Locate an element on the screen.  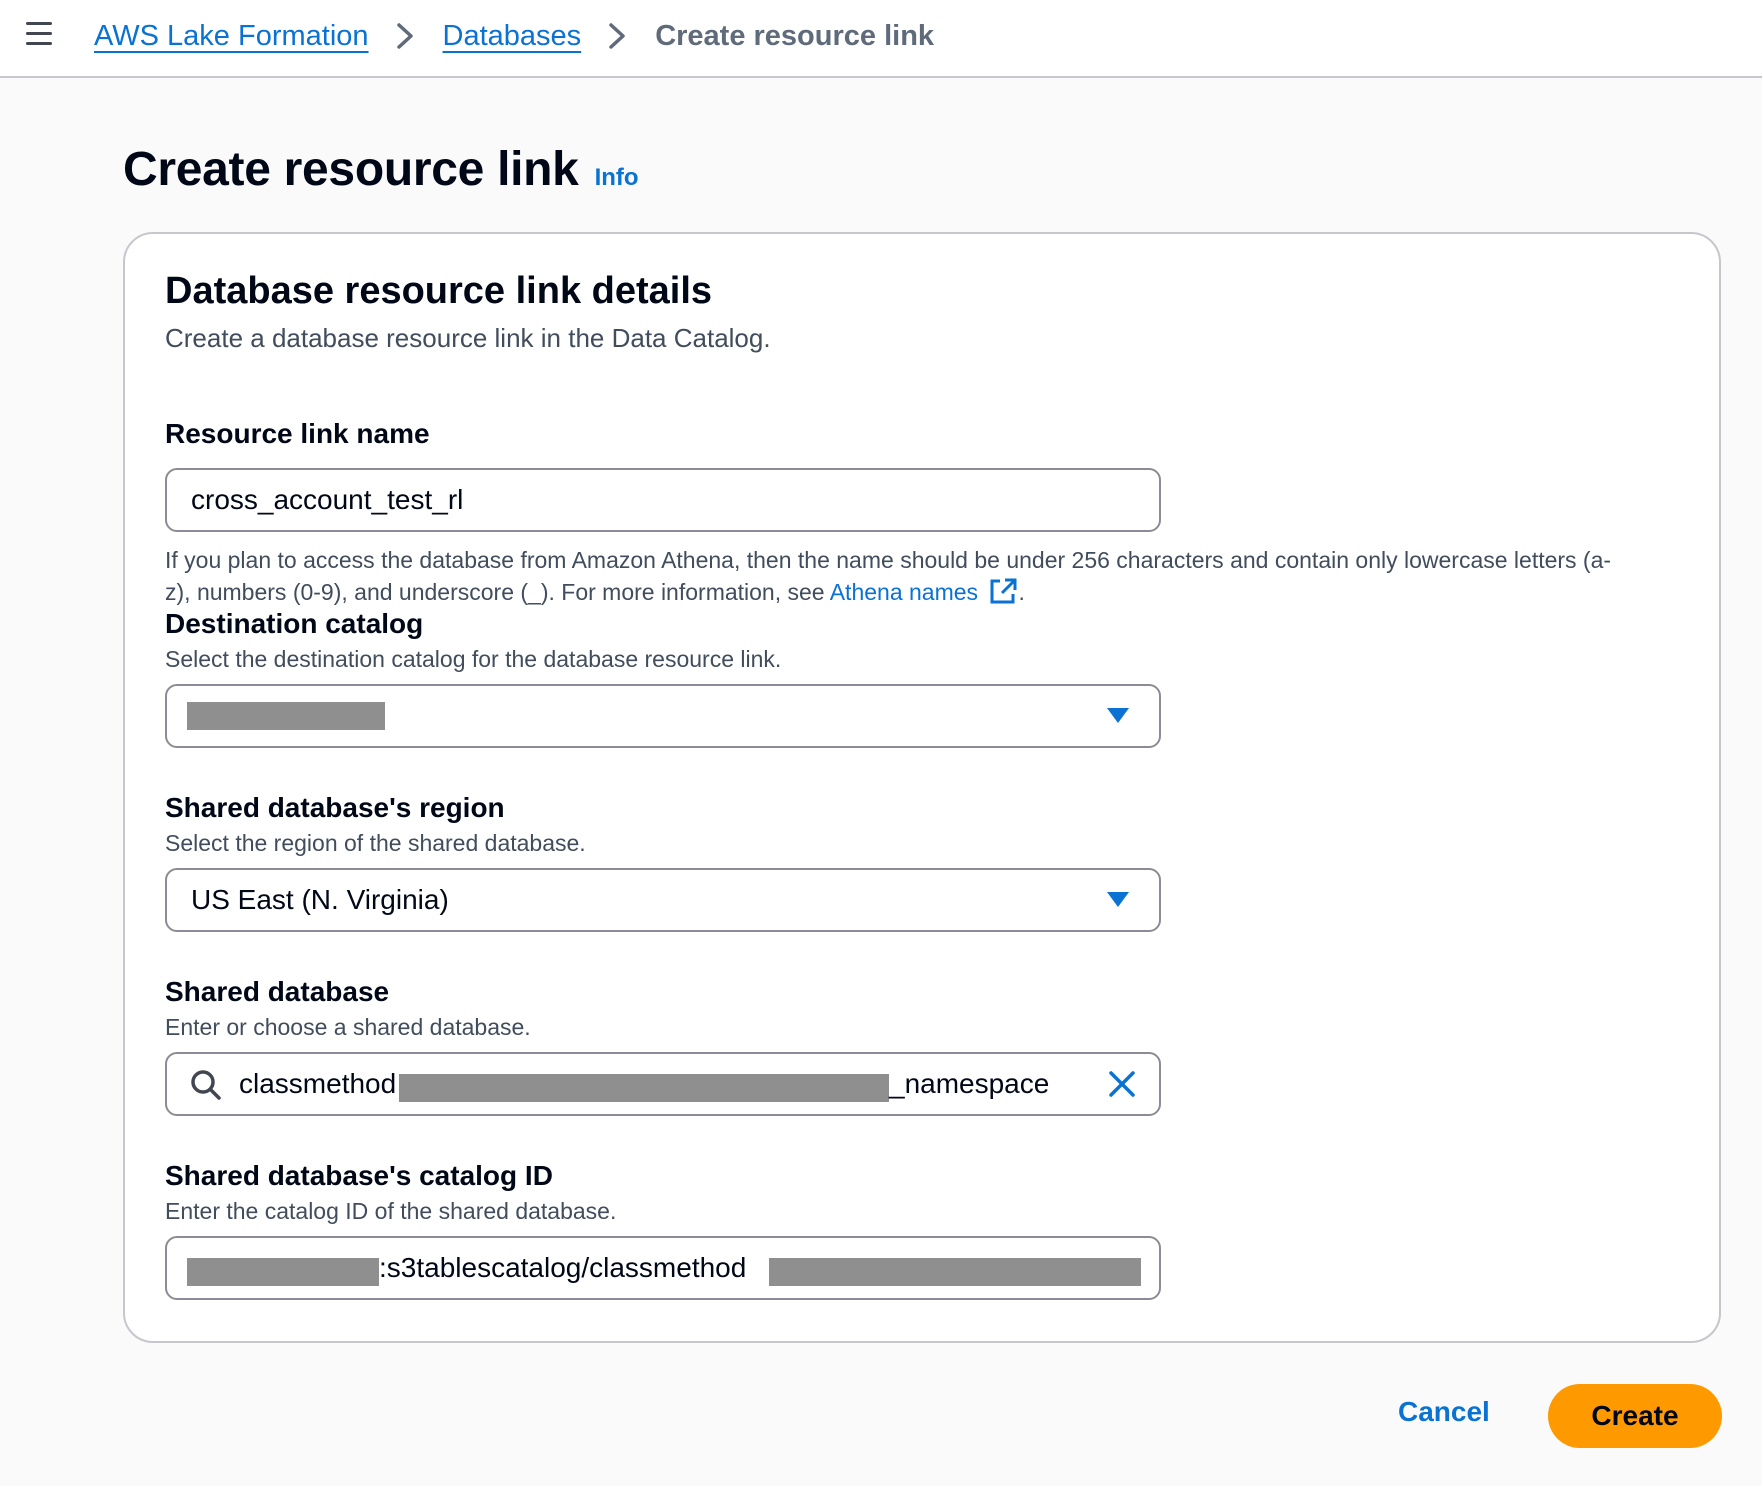
create-button: Create is located at coordinates (1635, 1416).